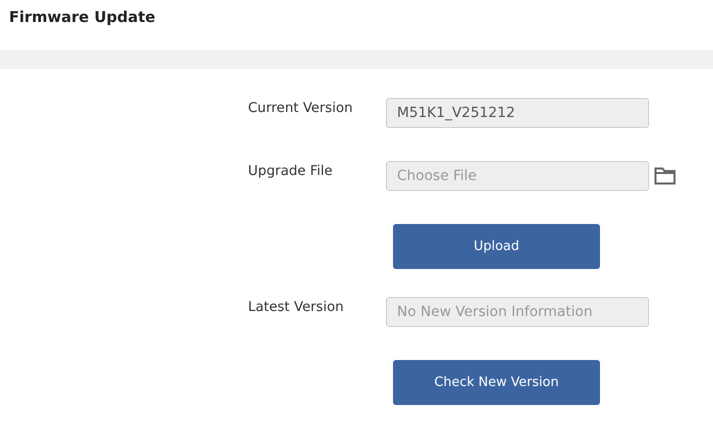 The height and width of the screenshot is (435, 713). Describe the element at coordinates (301, 108) in the screenshot. I see `field-label: Current Version` at that location.